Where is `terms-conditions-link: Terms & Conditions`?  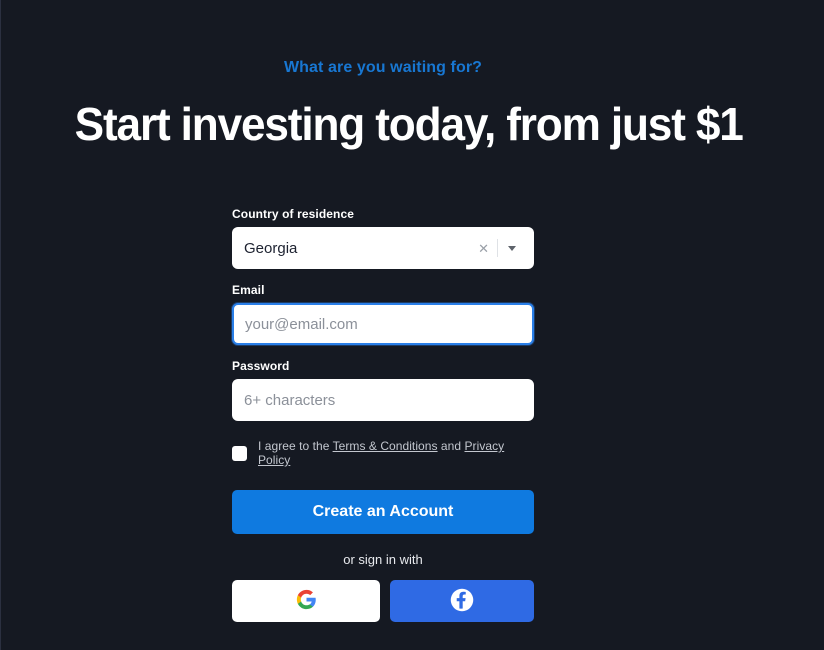 terms-conditions-link: Terms & Conditions is located at coordinates (385, 446).